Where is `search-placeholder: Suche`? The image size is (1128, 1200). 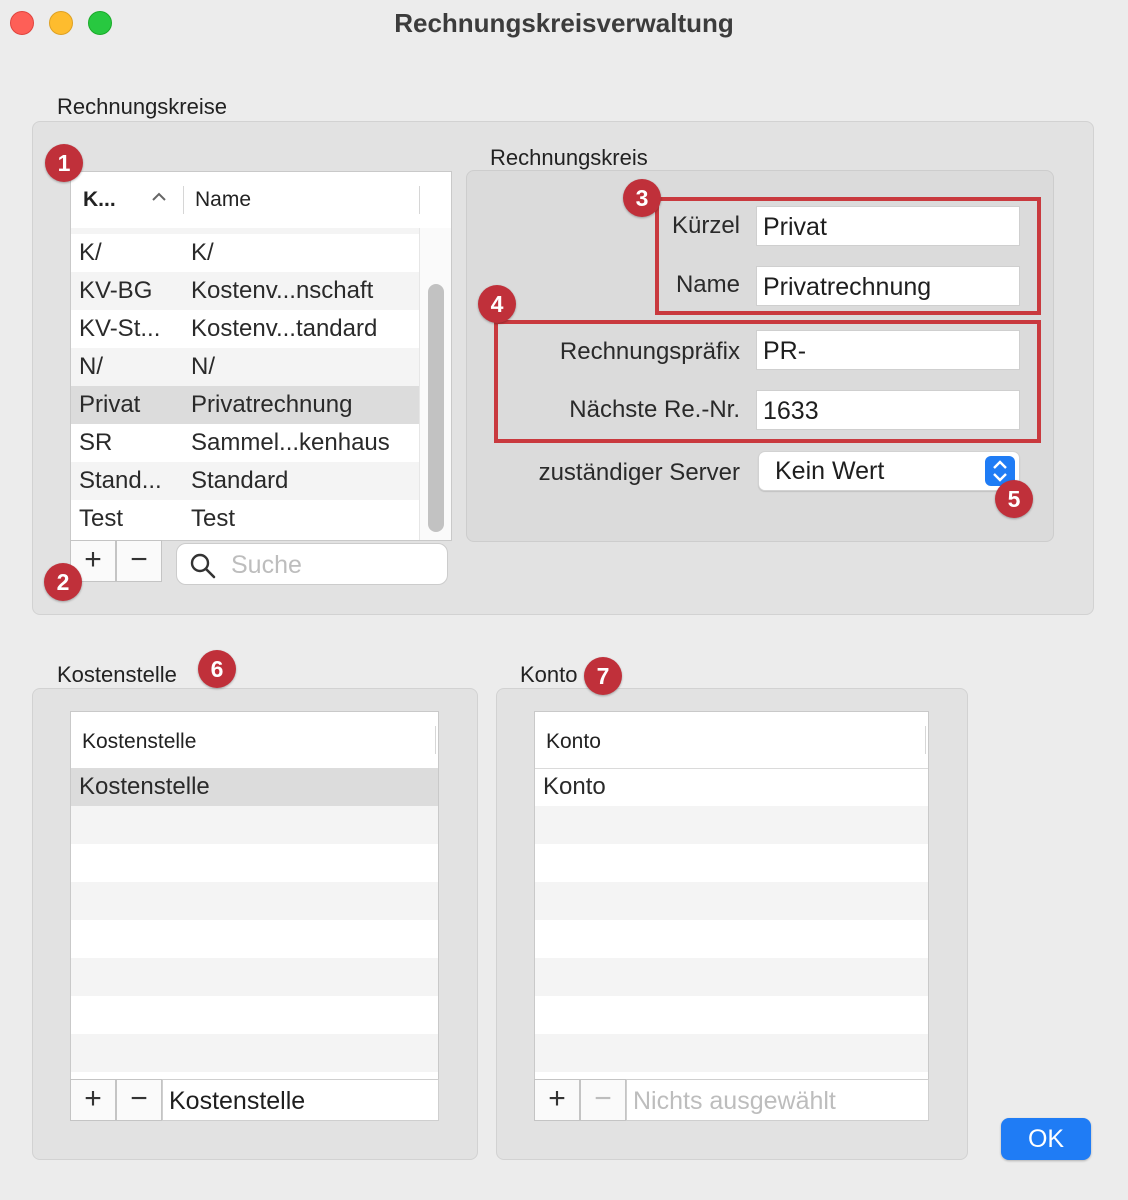
search-placeholder: Suche is located at coordinates (266, 565).